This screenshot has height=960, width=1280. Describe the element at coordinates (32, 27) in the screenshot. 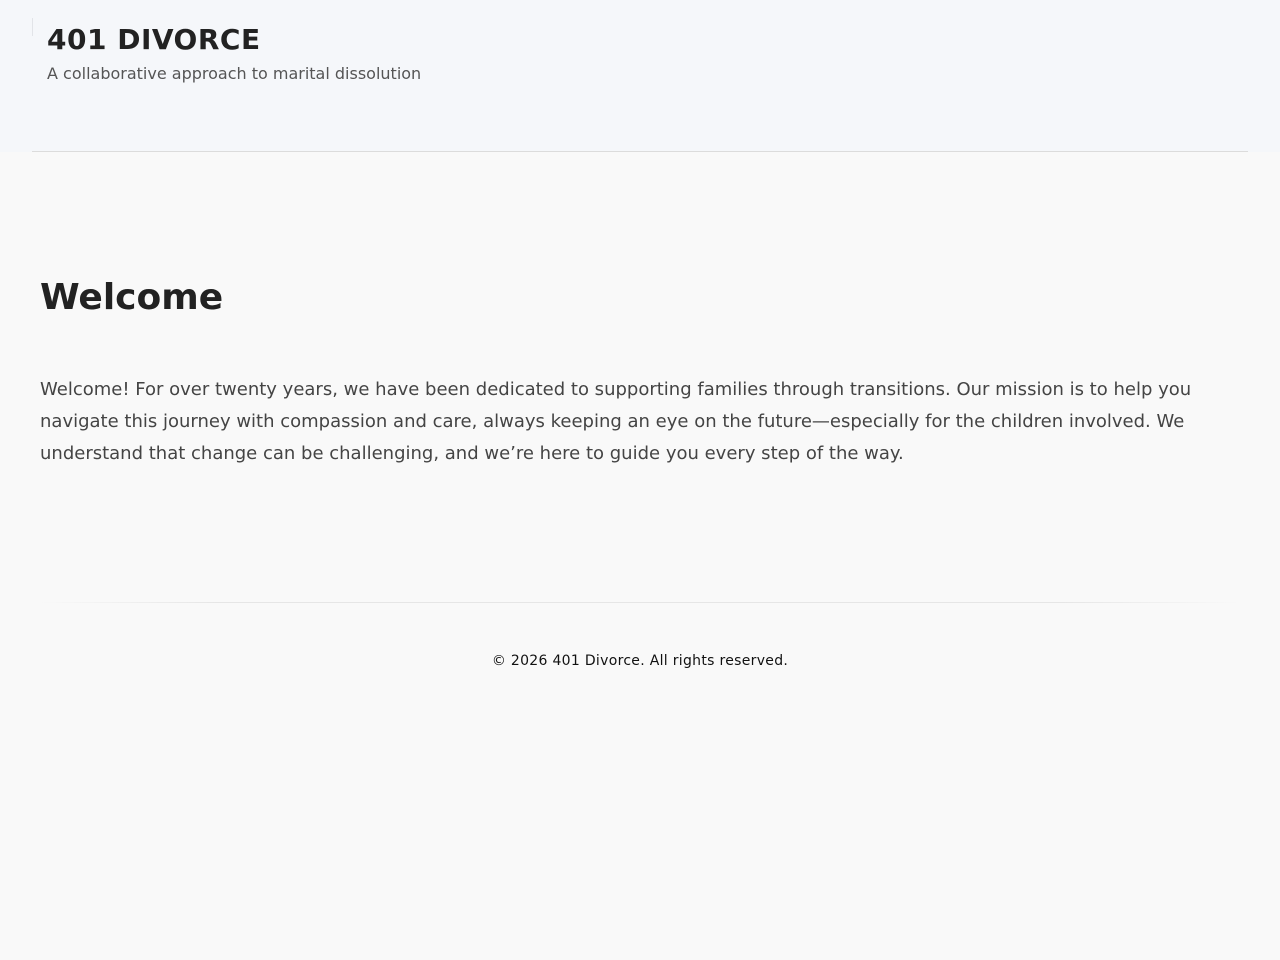

I see `brand-divider` at that location.